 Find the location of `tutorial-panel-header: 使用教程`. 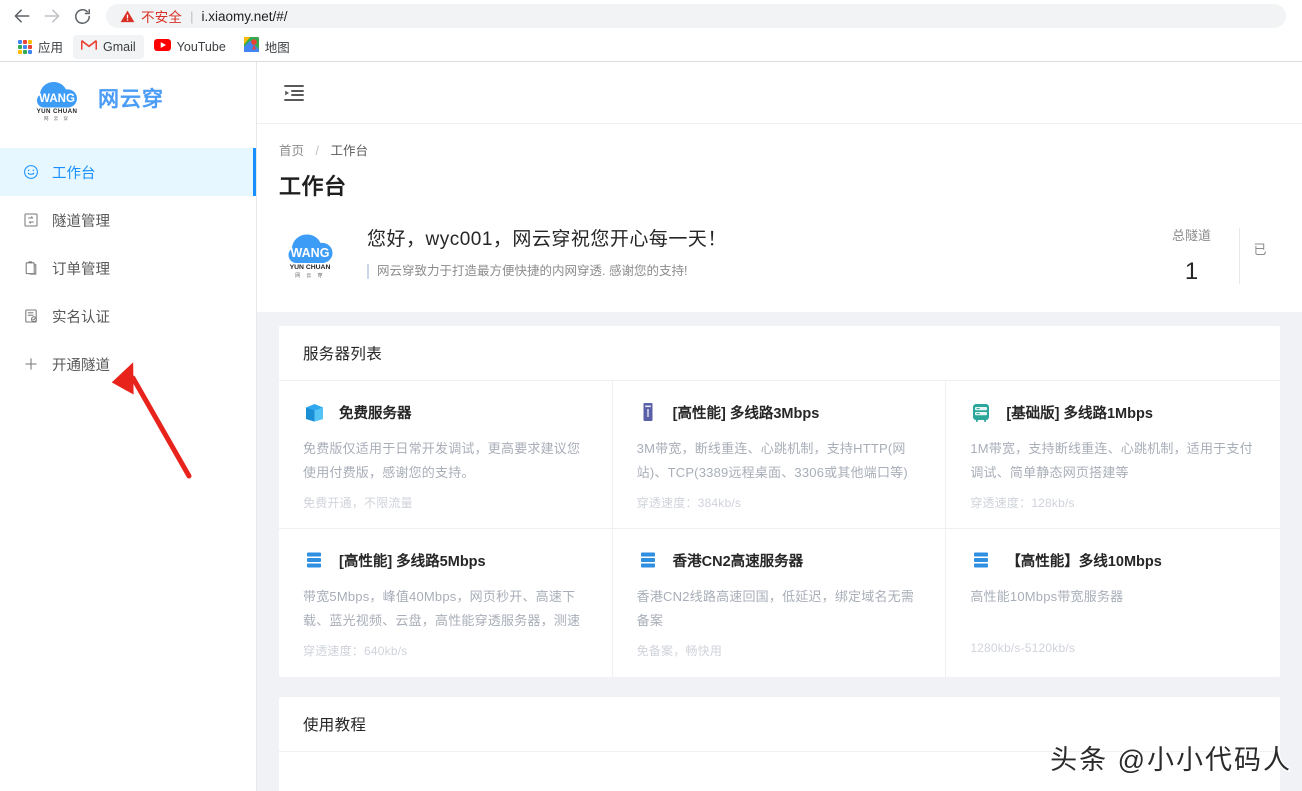

tutorial-panel-header: 使用教程 is located at coordinates (779, 724).